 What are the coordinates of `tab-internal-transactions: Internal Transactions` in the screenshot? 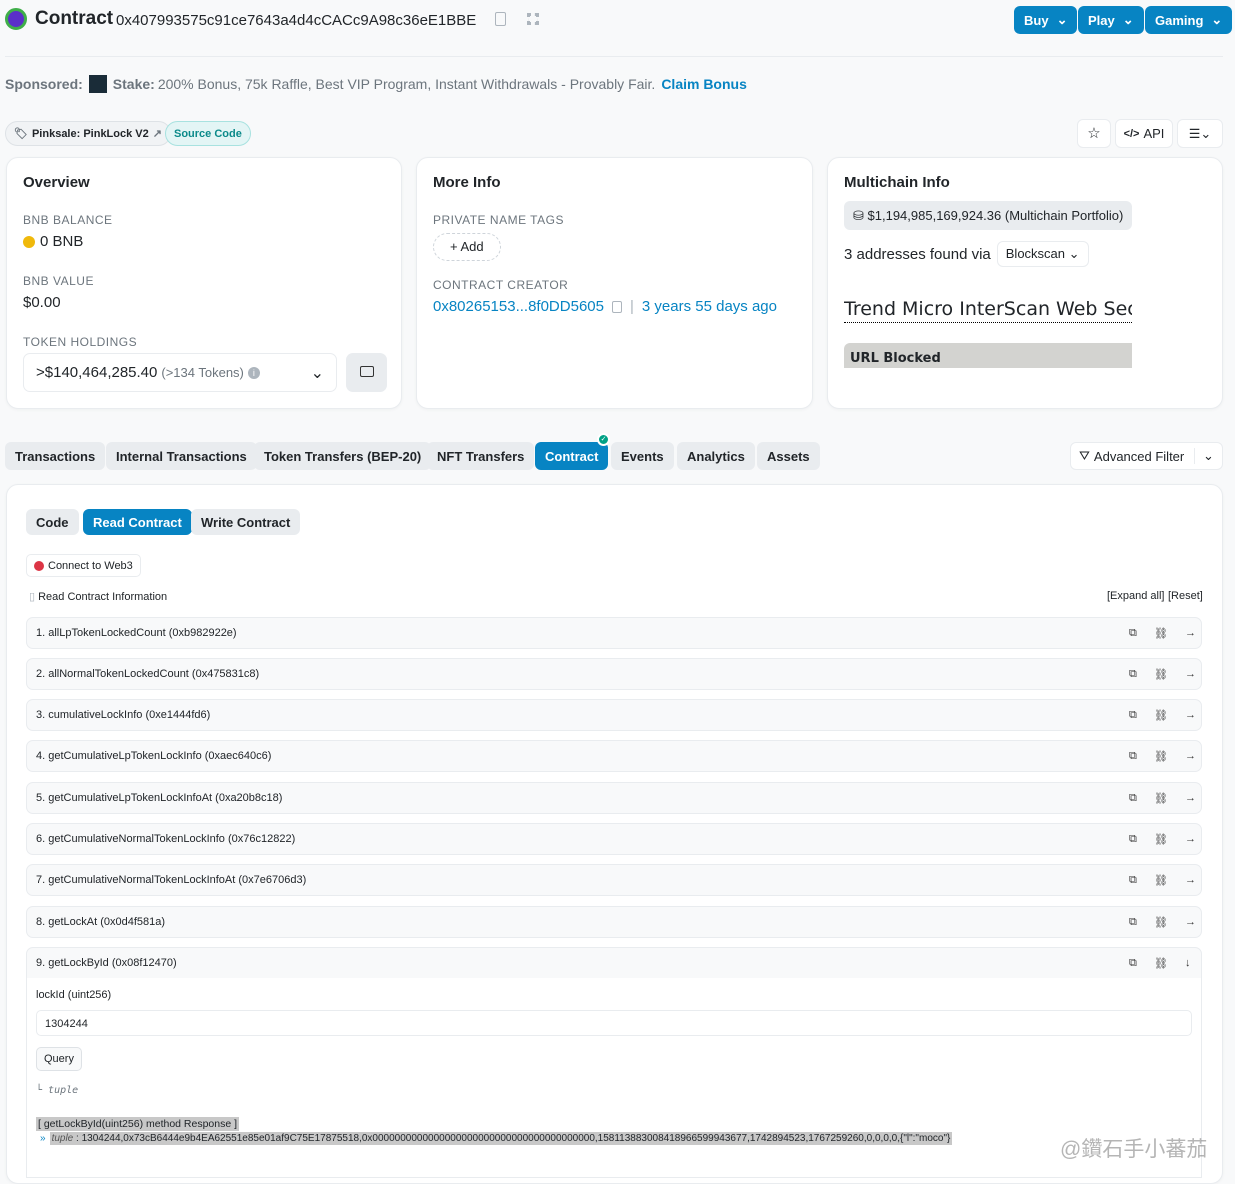 It's located at (181, 456).